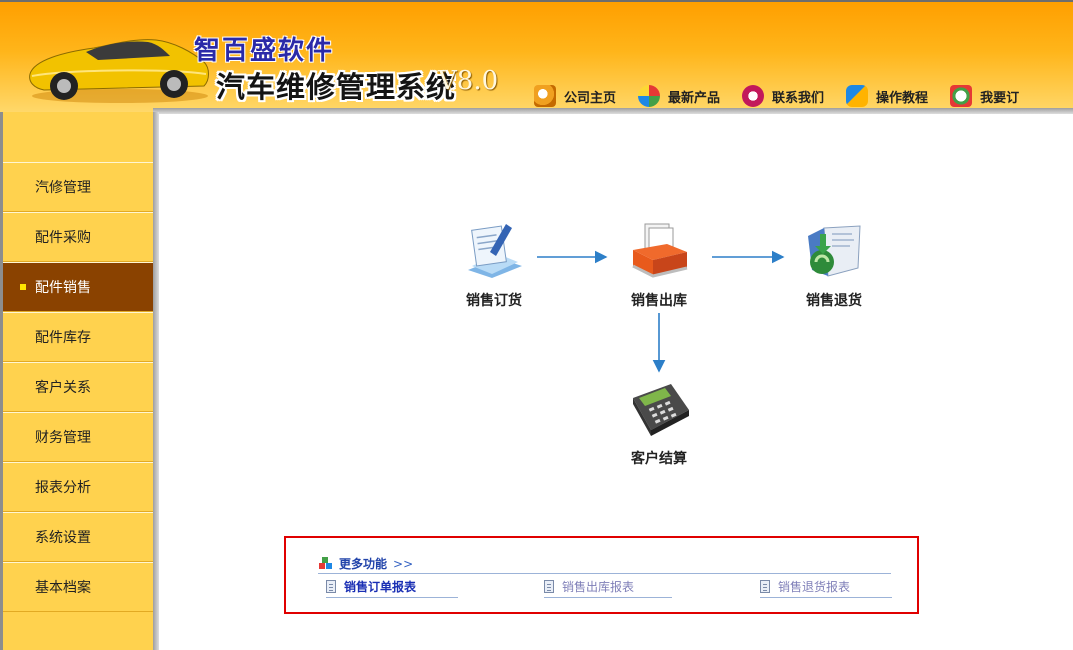 The image size is (1073, 650). I want to click on sidebar-item-finance-management: 财务管理, so click(78, 437).